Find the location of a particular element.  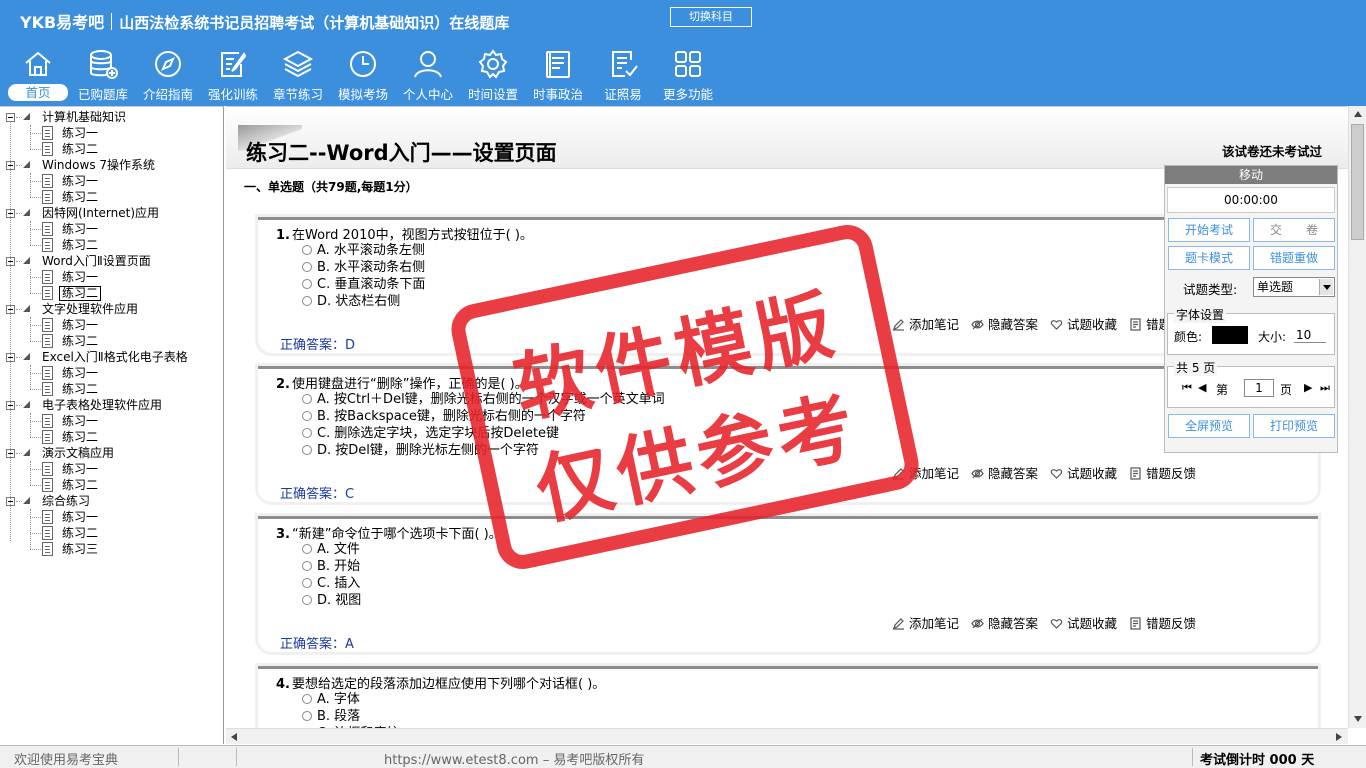

question-type-select: 单选题 is located at coordinates (1294, 287).